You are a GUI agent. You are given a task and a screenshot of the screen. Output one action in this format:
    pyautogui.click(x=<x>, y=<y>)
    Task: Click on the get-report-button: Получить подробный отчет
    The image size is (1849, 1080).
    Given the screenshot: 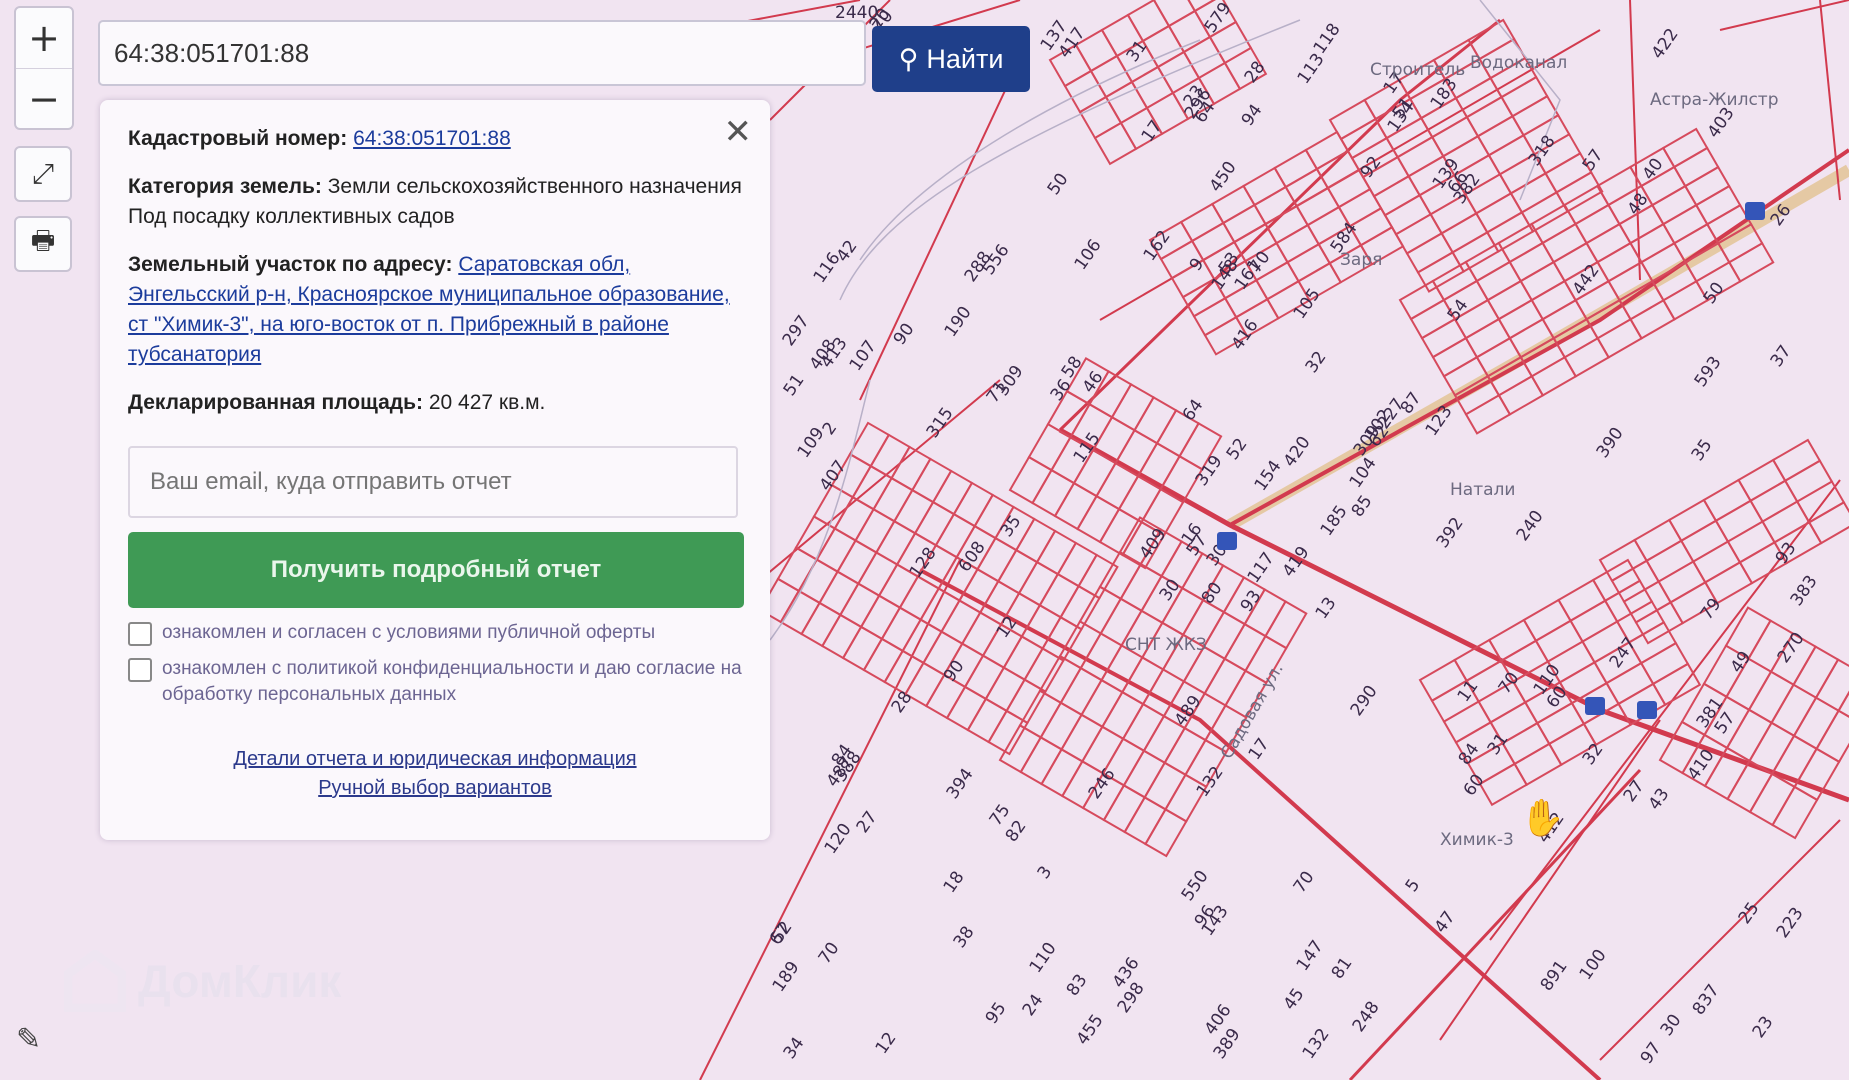 What is the action you would take?
    pyautogui.click(x=436, y=570)
    